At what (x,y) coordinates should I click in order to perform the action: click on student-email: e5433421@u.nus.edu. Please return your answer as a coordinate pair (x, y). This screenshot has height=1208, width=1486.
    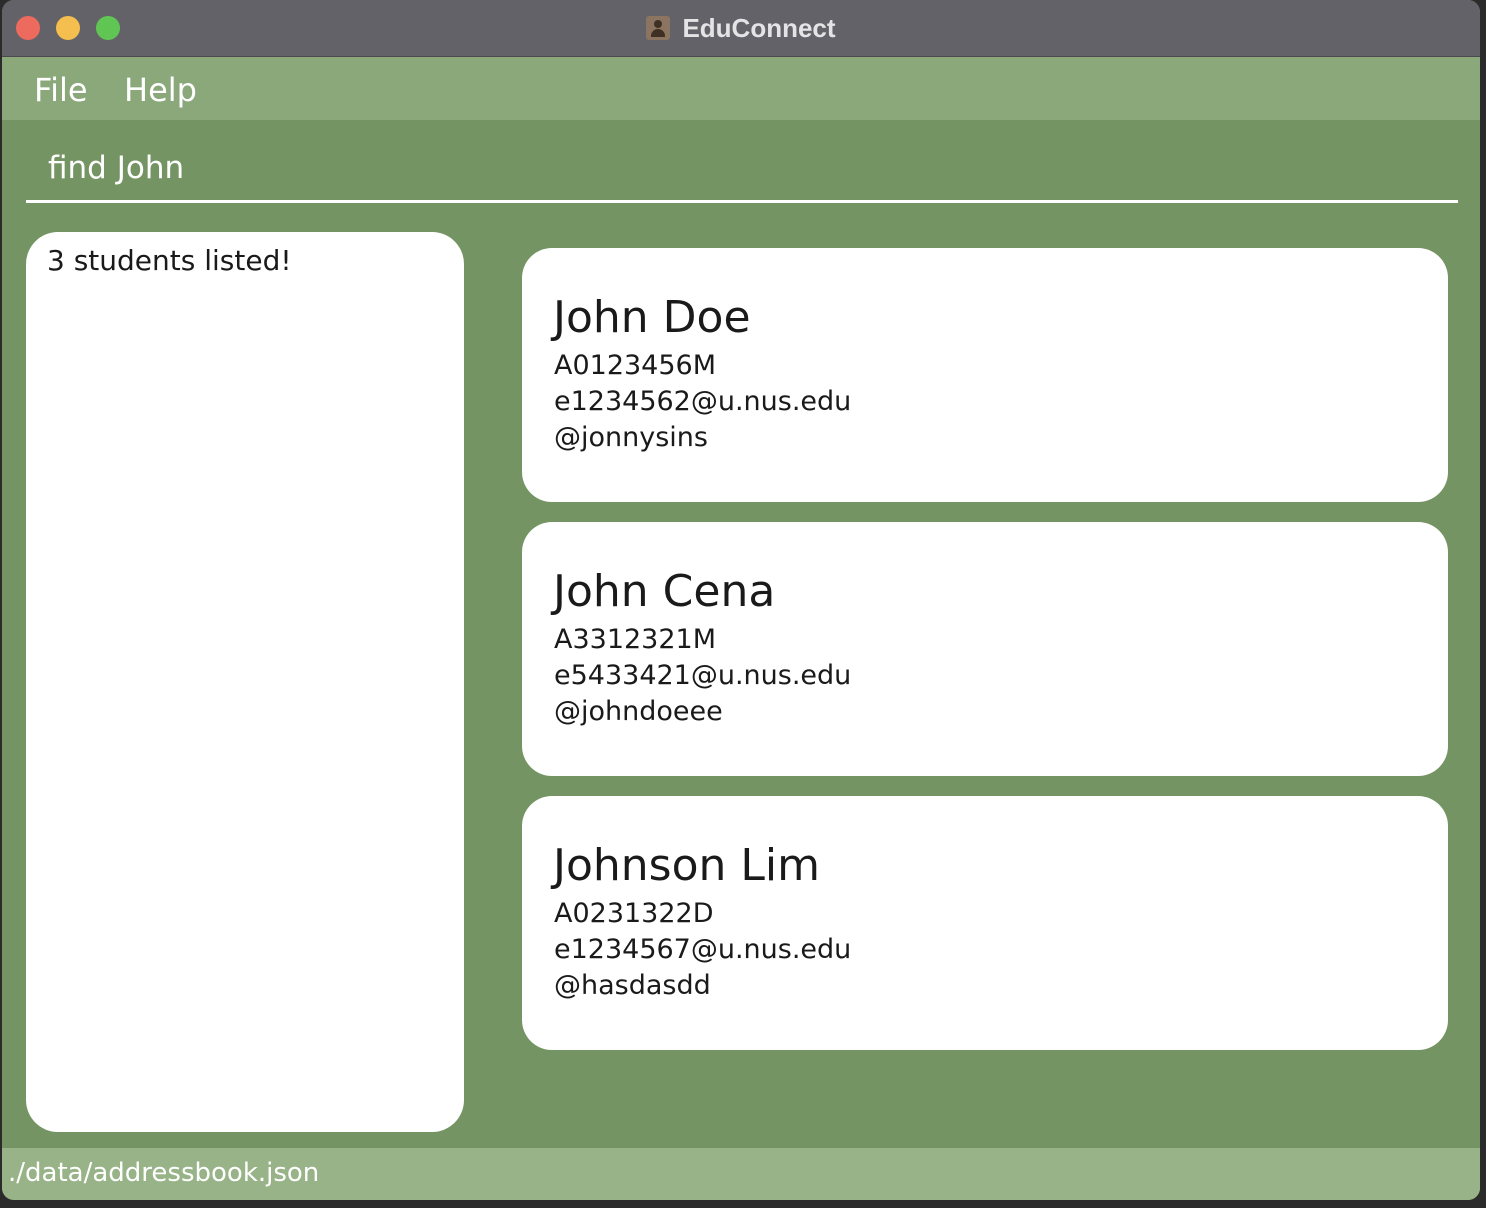
    Looking at the image, I should click on (703, 675).